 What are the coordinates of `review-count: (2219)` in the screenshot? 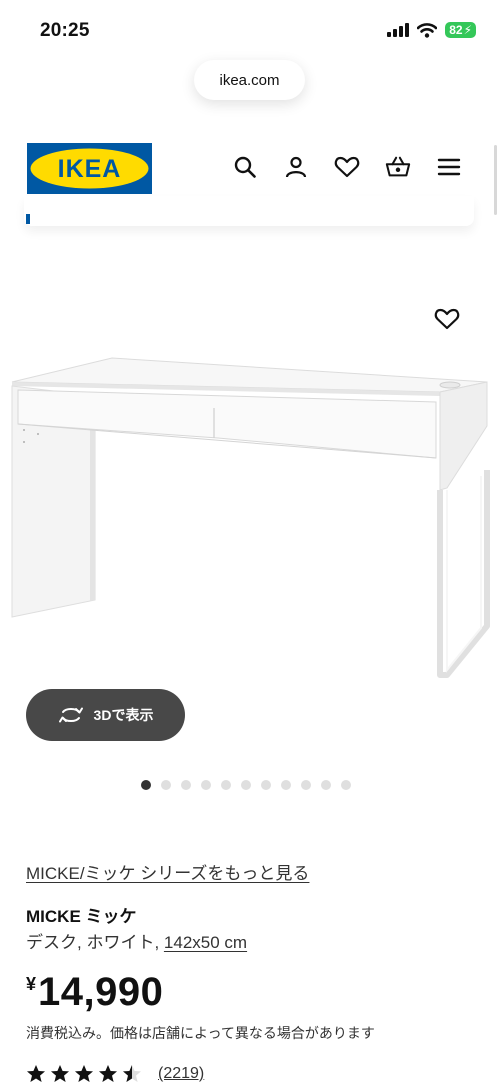 It's located at (181, 1074).